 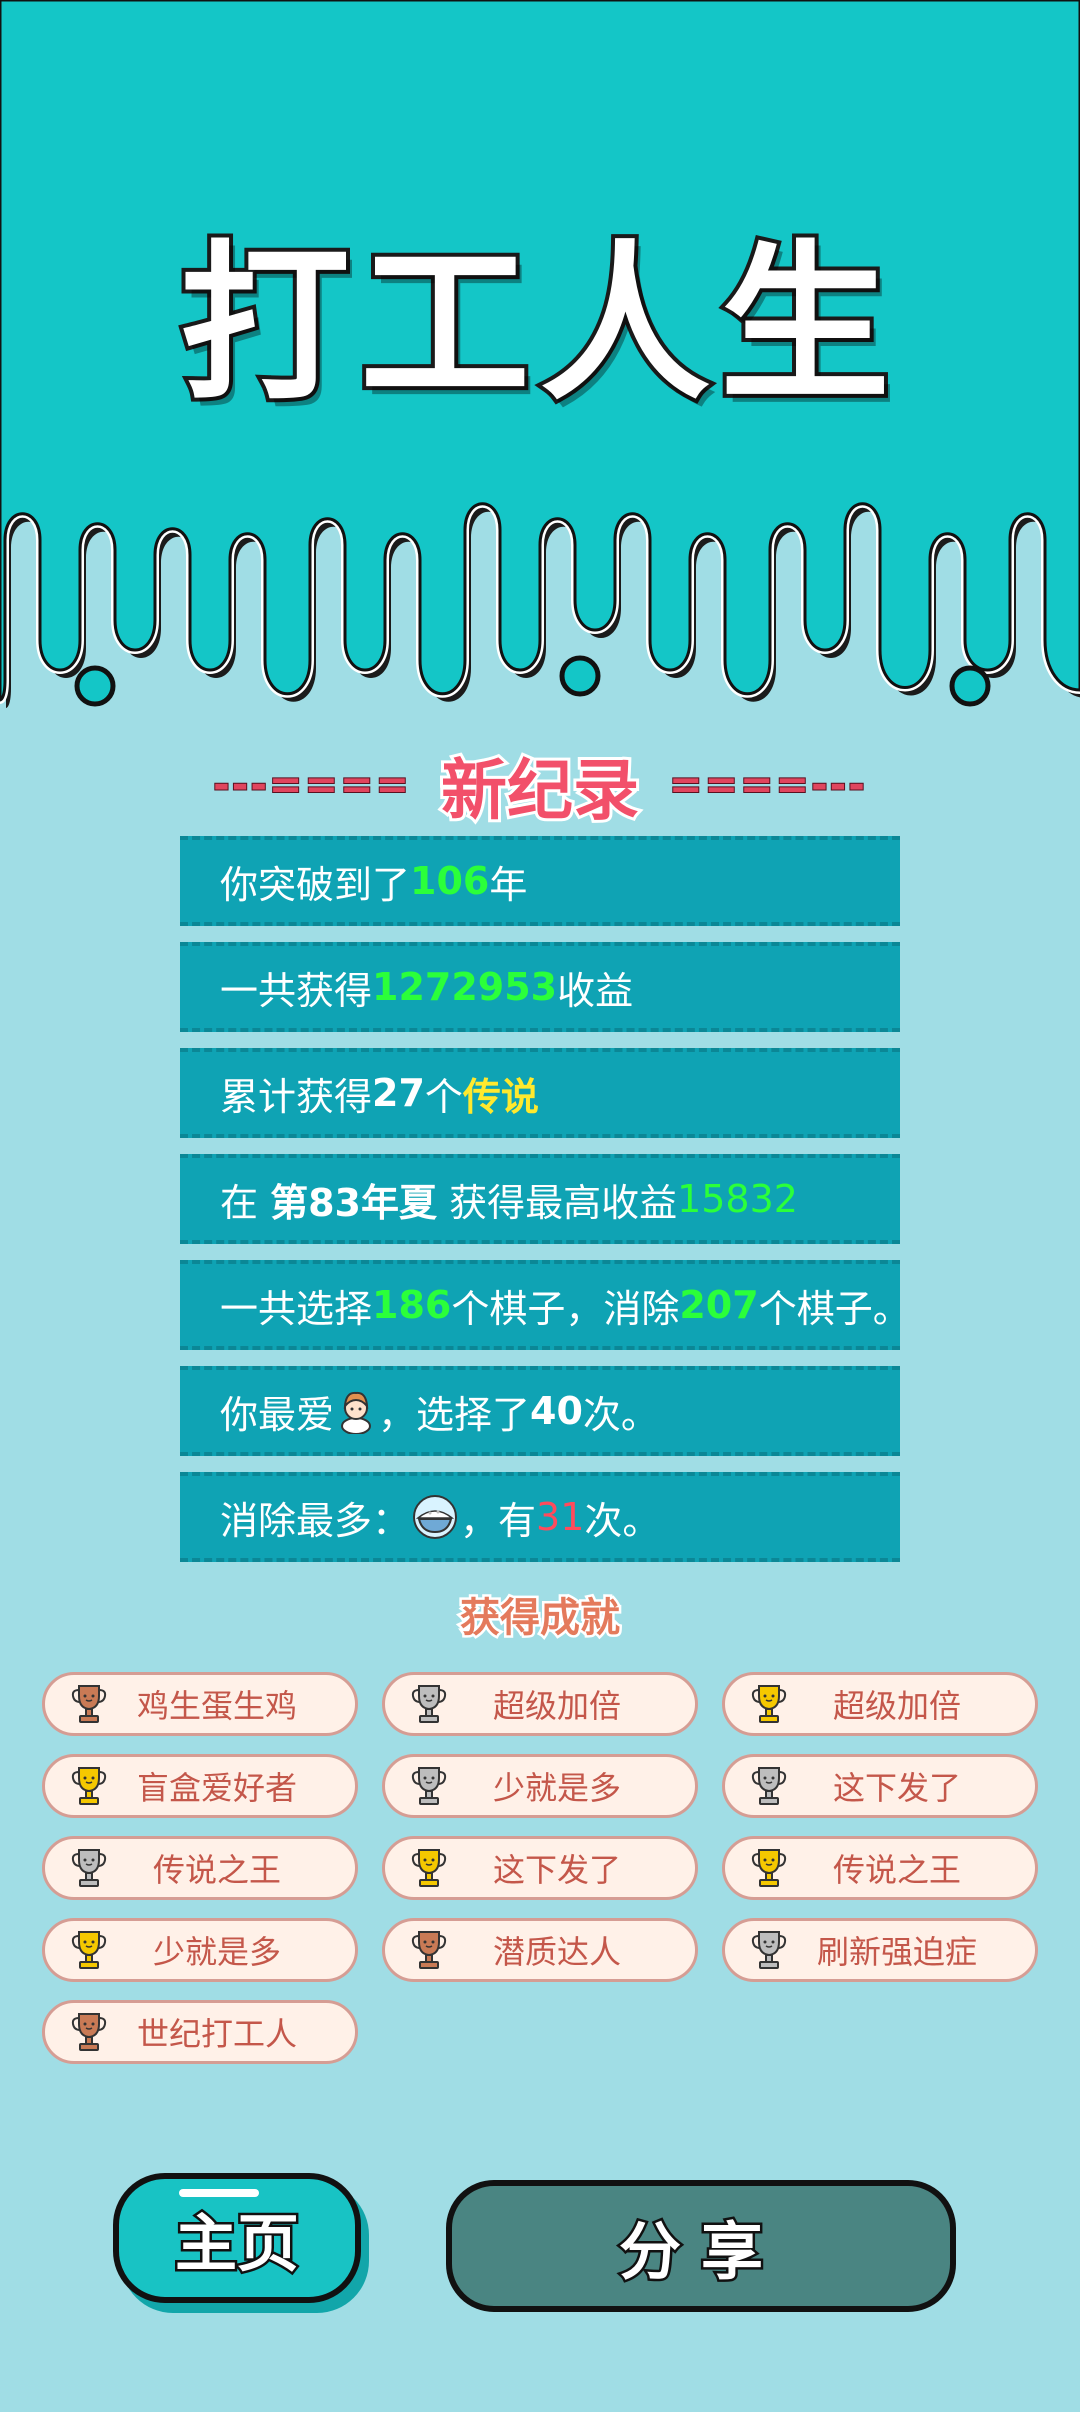 I want to click on stat-text: 消除最多：, so click(x=315, y=1520).